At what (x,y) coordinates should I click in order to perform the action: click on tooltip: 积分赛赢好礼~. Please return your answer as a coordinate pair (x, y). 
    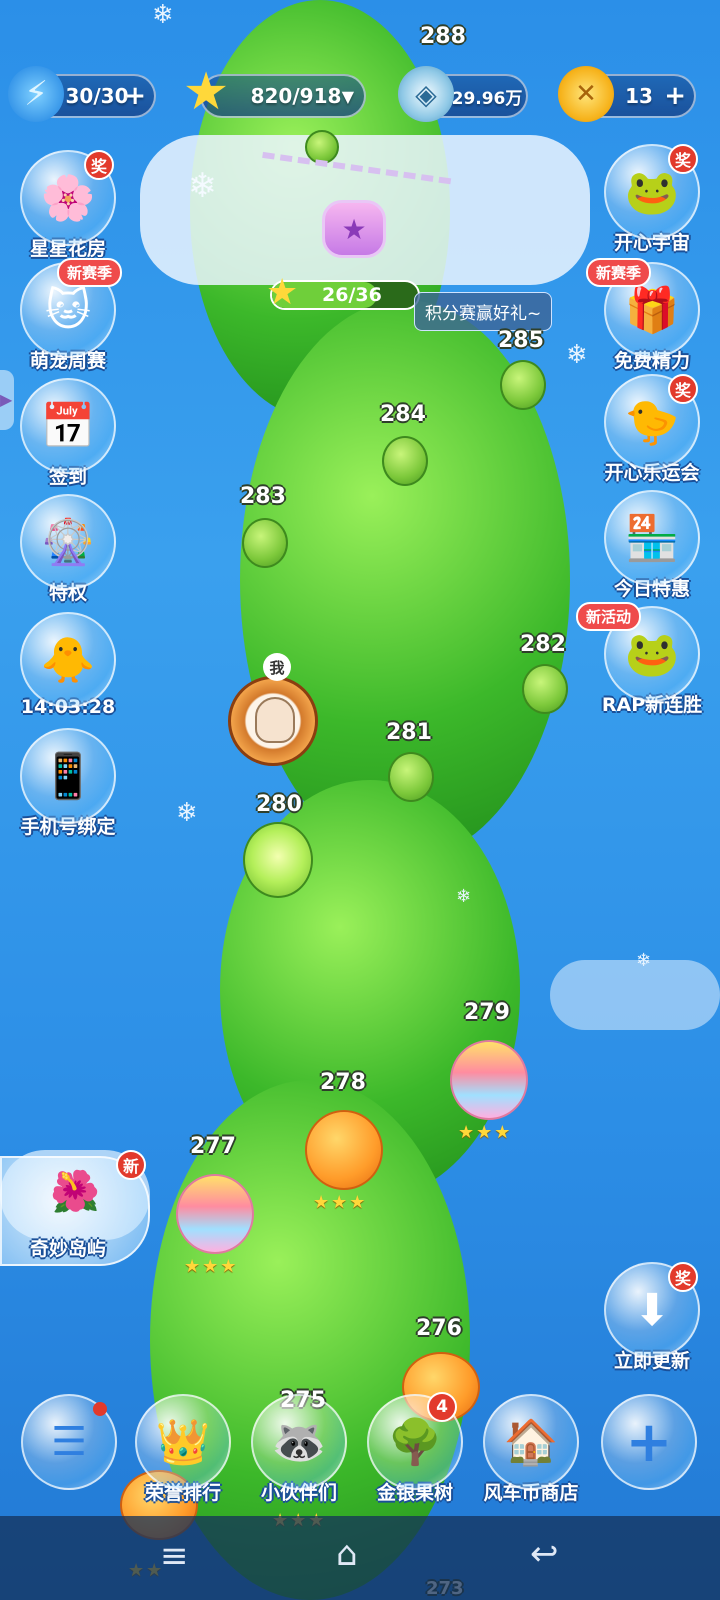
    Looking at the image, I should click on (483, 311).